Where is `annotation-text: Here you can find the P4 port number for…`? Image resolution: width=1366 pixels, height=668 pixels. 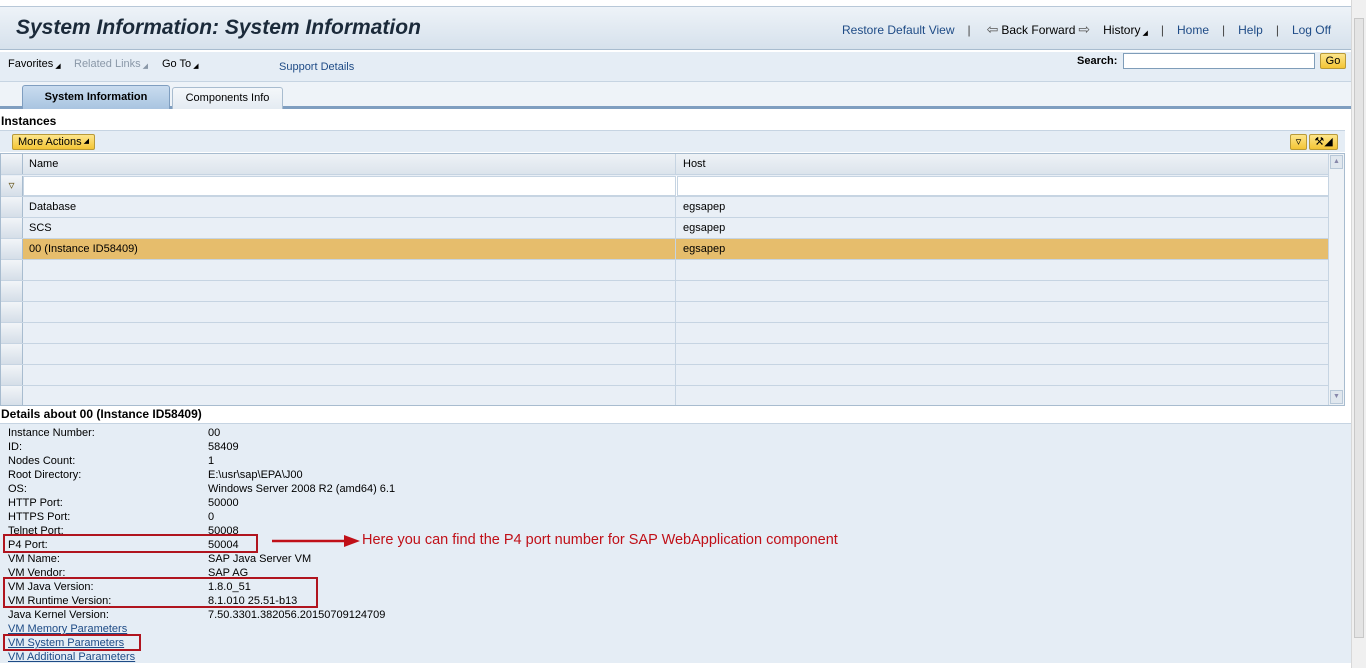 annotation-text: Here you can find the P4 port number for… is located at coordinates (600, 540).